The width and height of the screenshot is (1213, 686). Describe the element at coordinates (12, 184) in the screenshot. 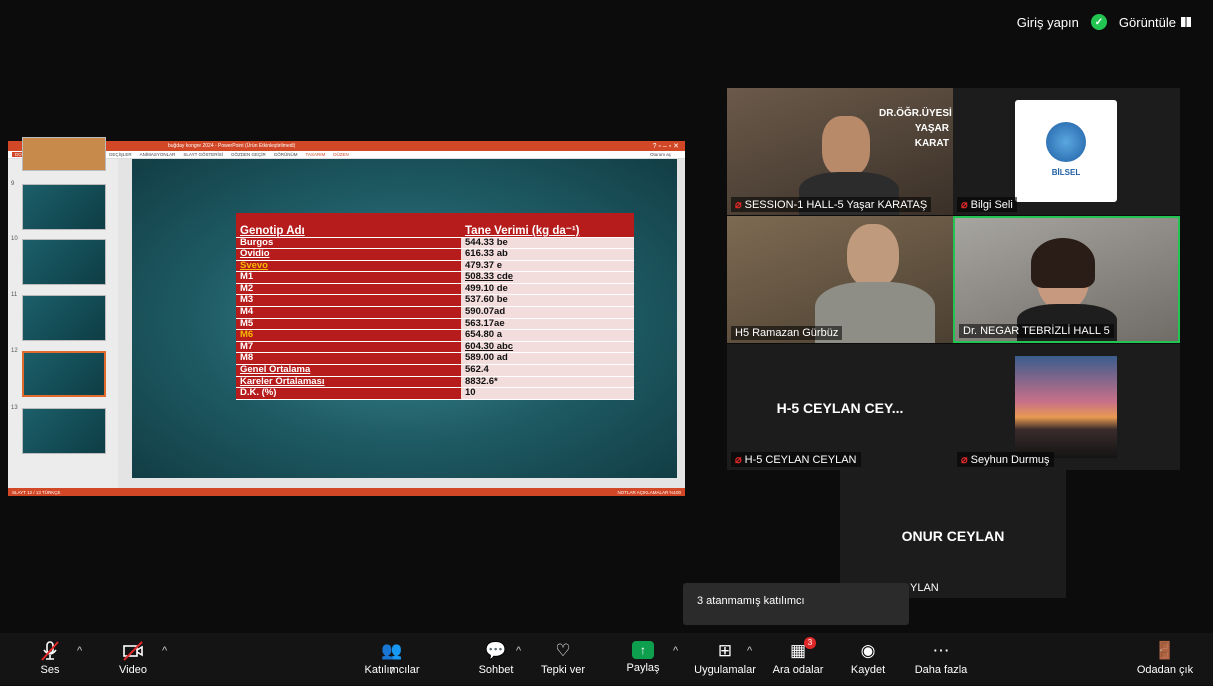

I see `slide-number: 9` at that location.